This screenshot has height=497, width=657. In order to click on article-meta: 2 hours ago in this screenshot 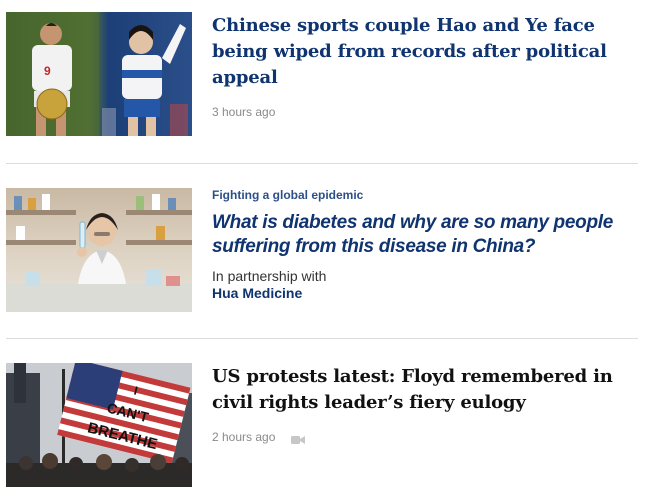, I will do `click(424, 437)`.